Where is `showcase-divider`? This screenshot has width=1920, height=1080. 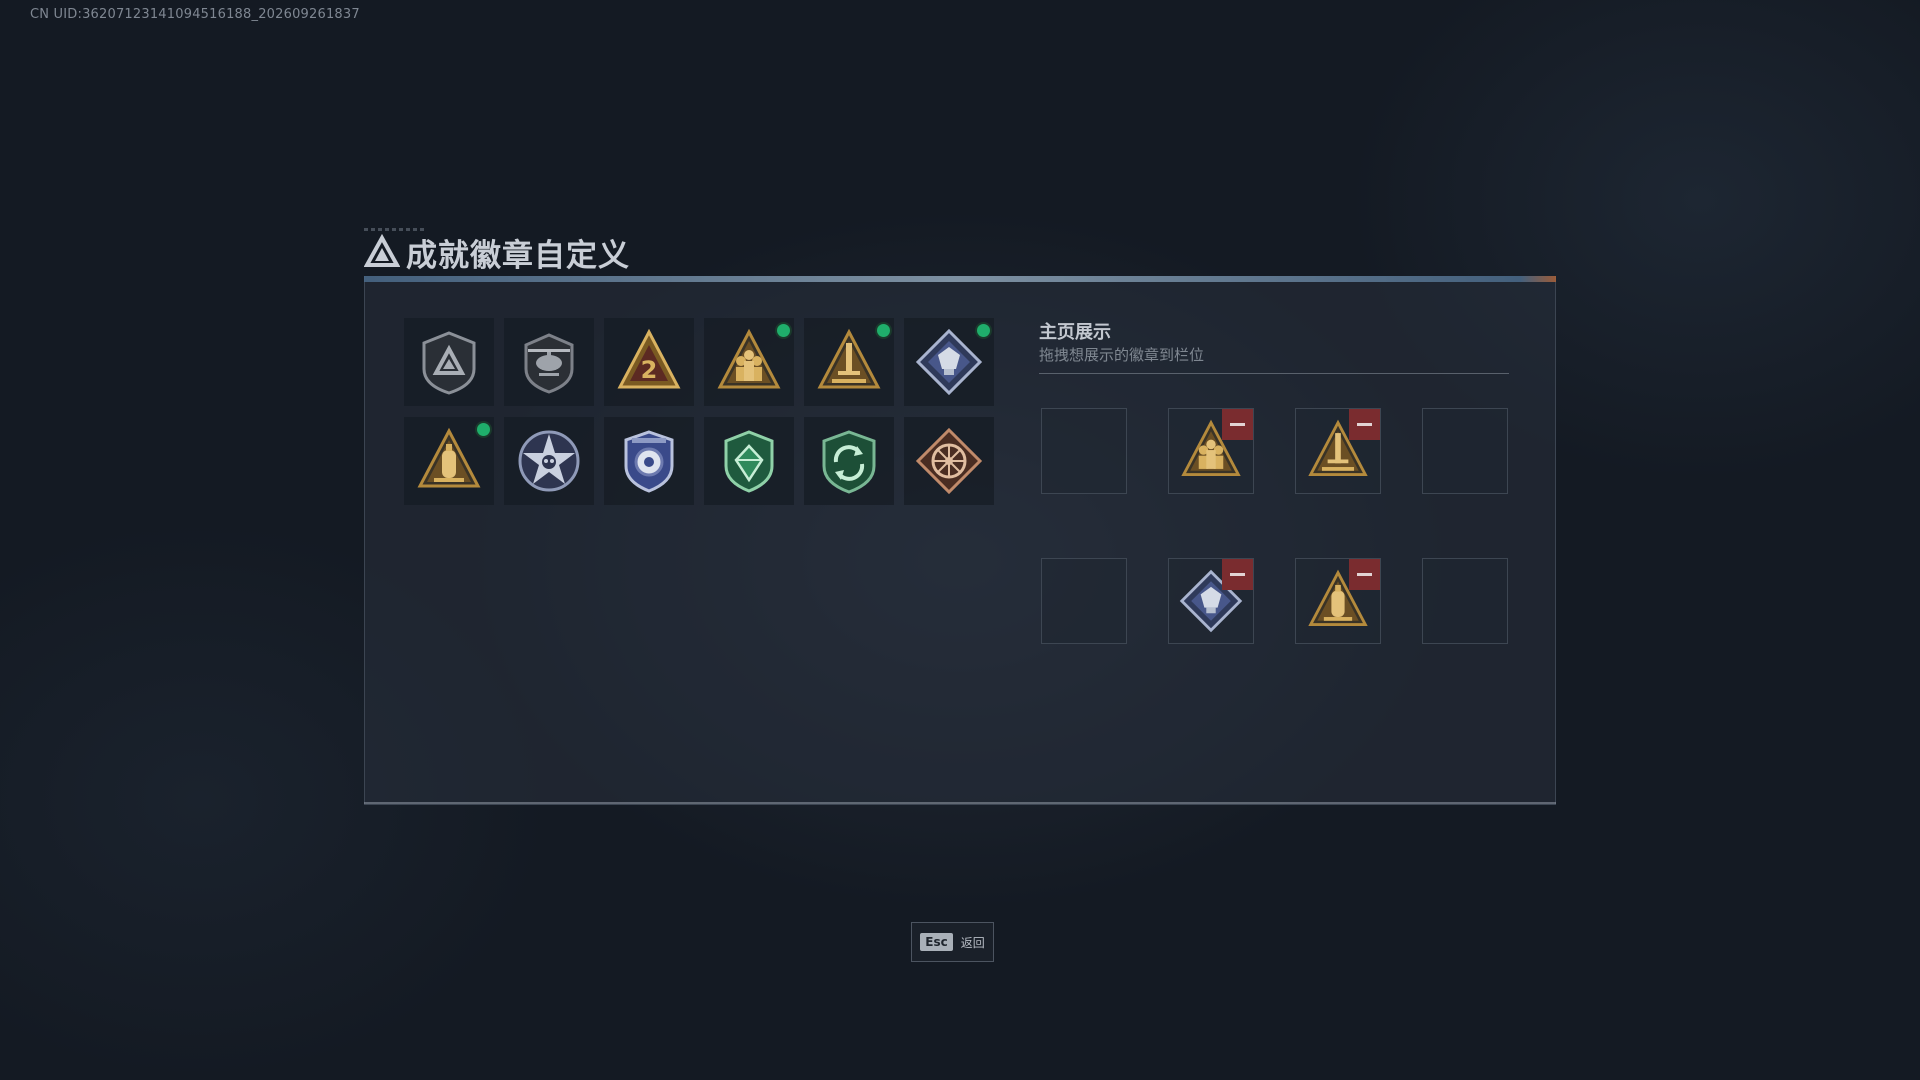
showcase-divider is located at coordinates (1274, 373).